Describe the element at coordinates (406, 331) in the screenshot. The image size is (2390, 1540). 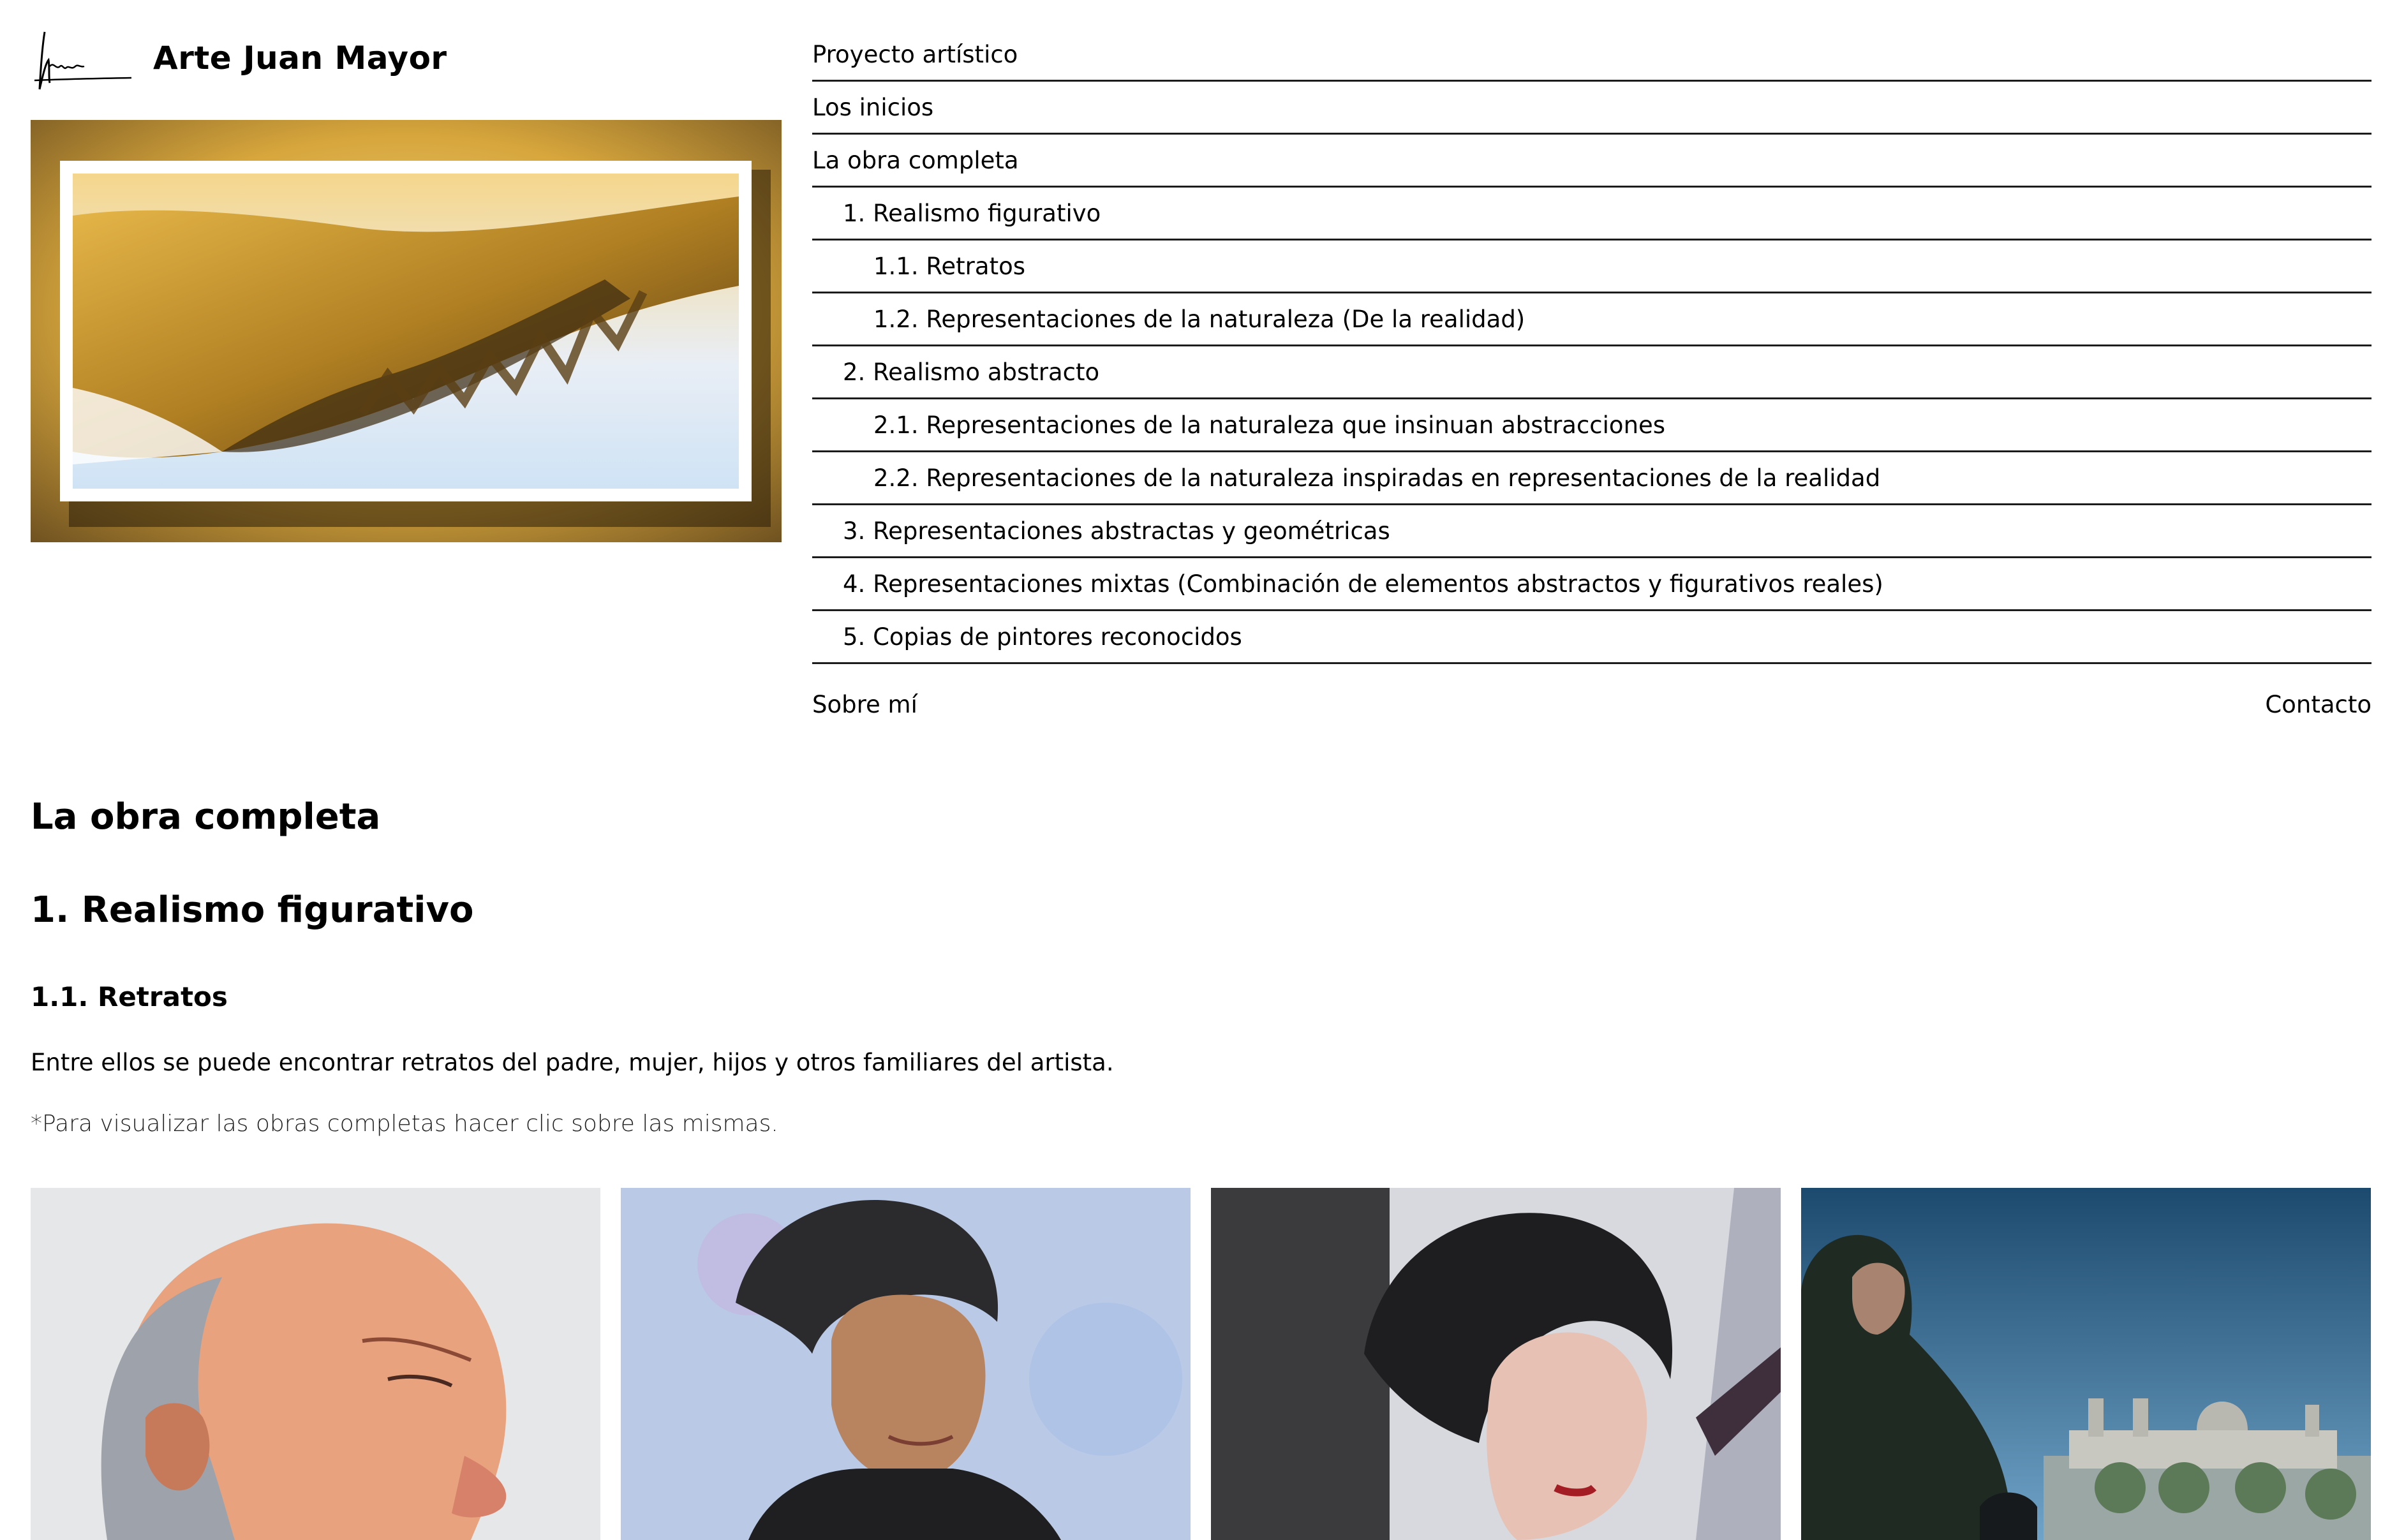
I see `hero-painting-image` at that location.